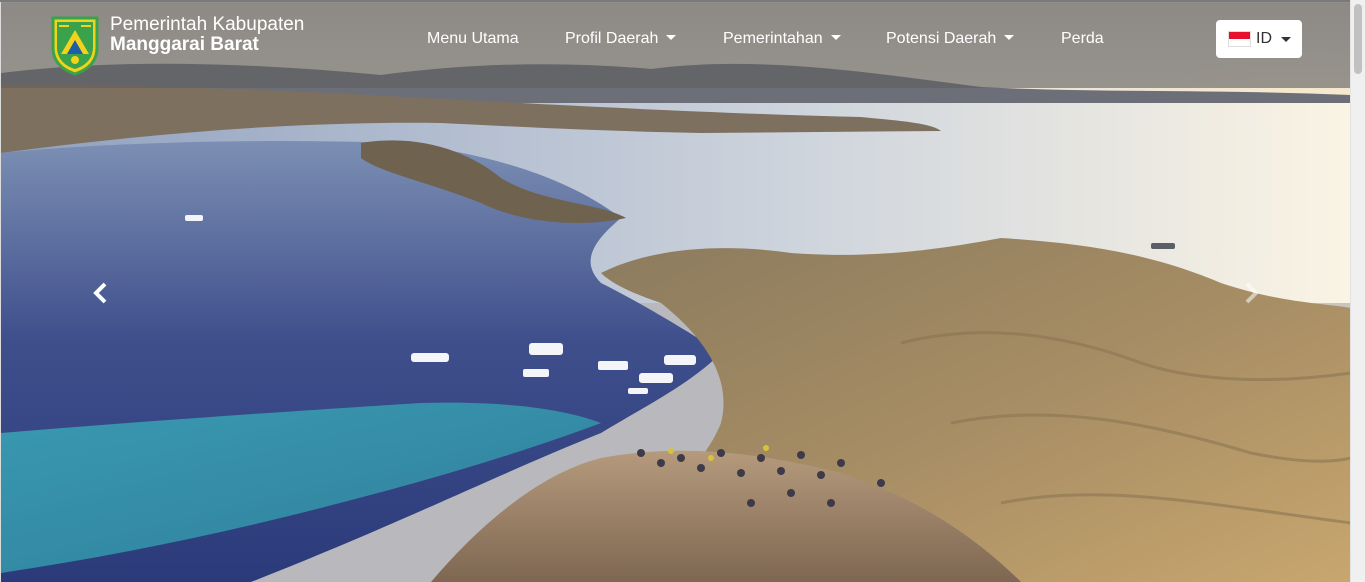 The image size is (1365, 582). I want to click on scrollbar-thumb, so click(1358, 39).